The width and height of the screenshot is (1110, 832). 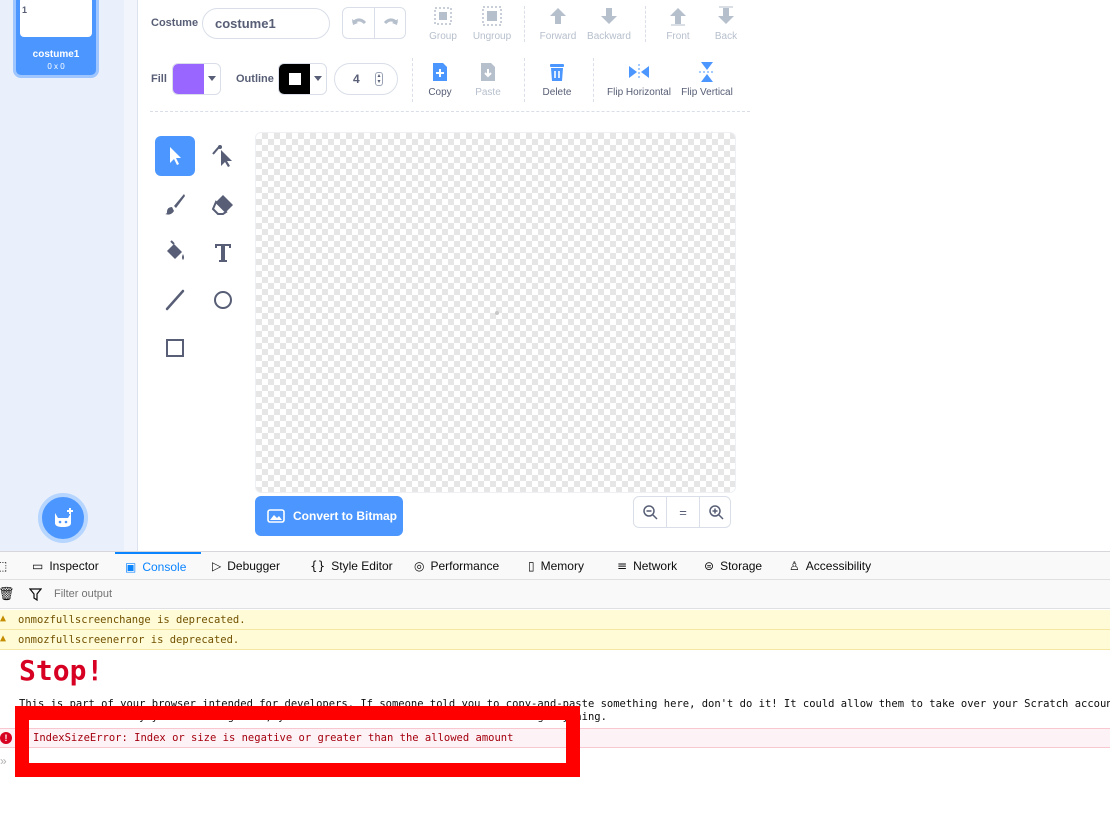 What do you see at coordinates (25, 10) in the screenshot?
I see `costume-number: 1` at bounding box center [25, 10].